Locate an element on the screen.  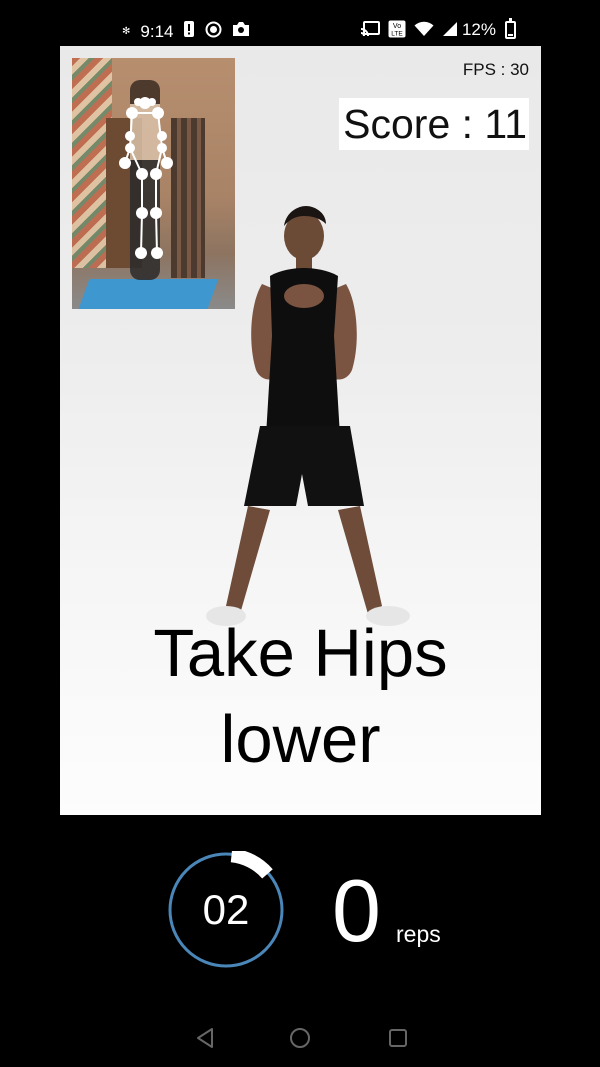
volte-icon: Vo LTE is located at coordinates (397, 31).